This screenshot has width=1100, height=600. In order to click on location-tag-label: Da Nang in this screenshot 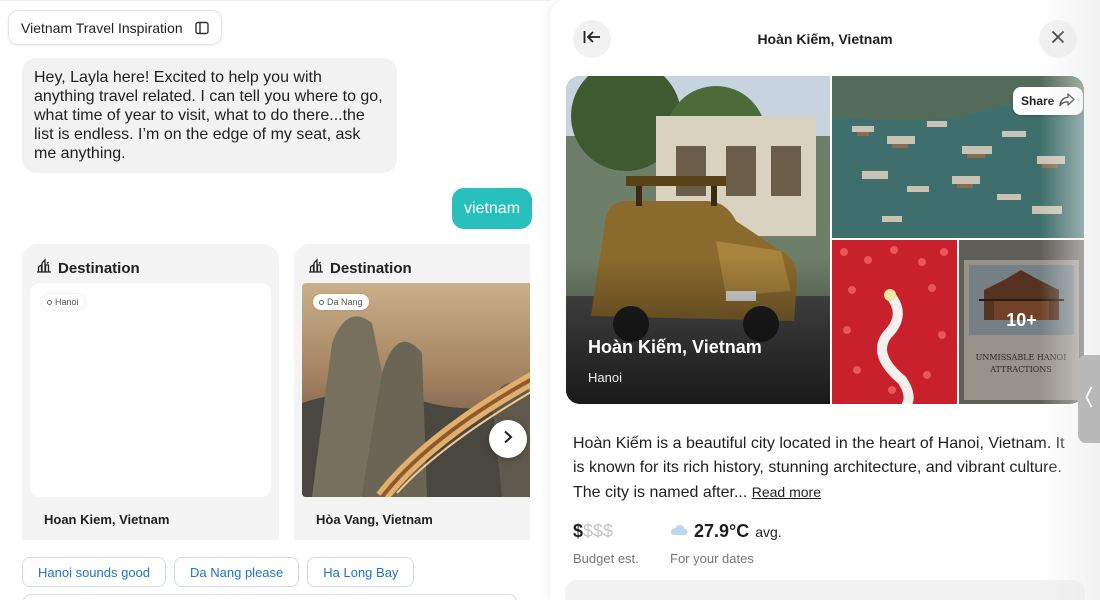, I will do `click(345, 302)`.